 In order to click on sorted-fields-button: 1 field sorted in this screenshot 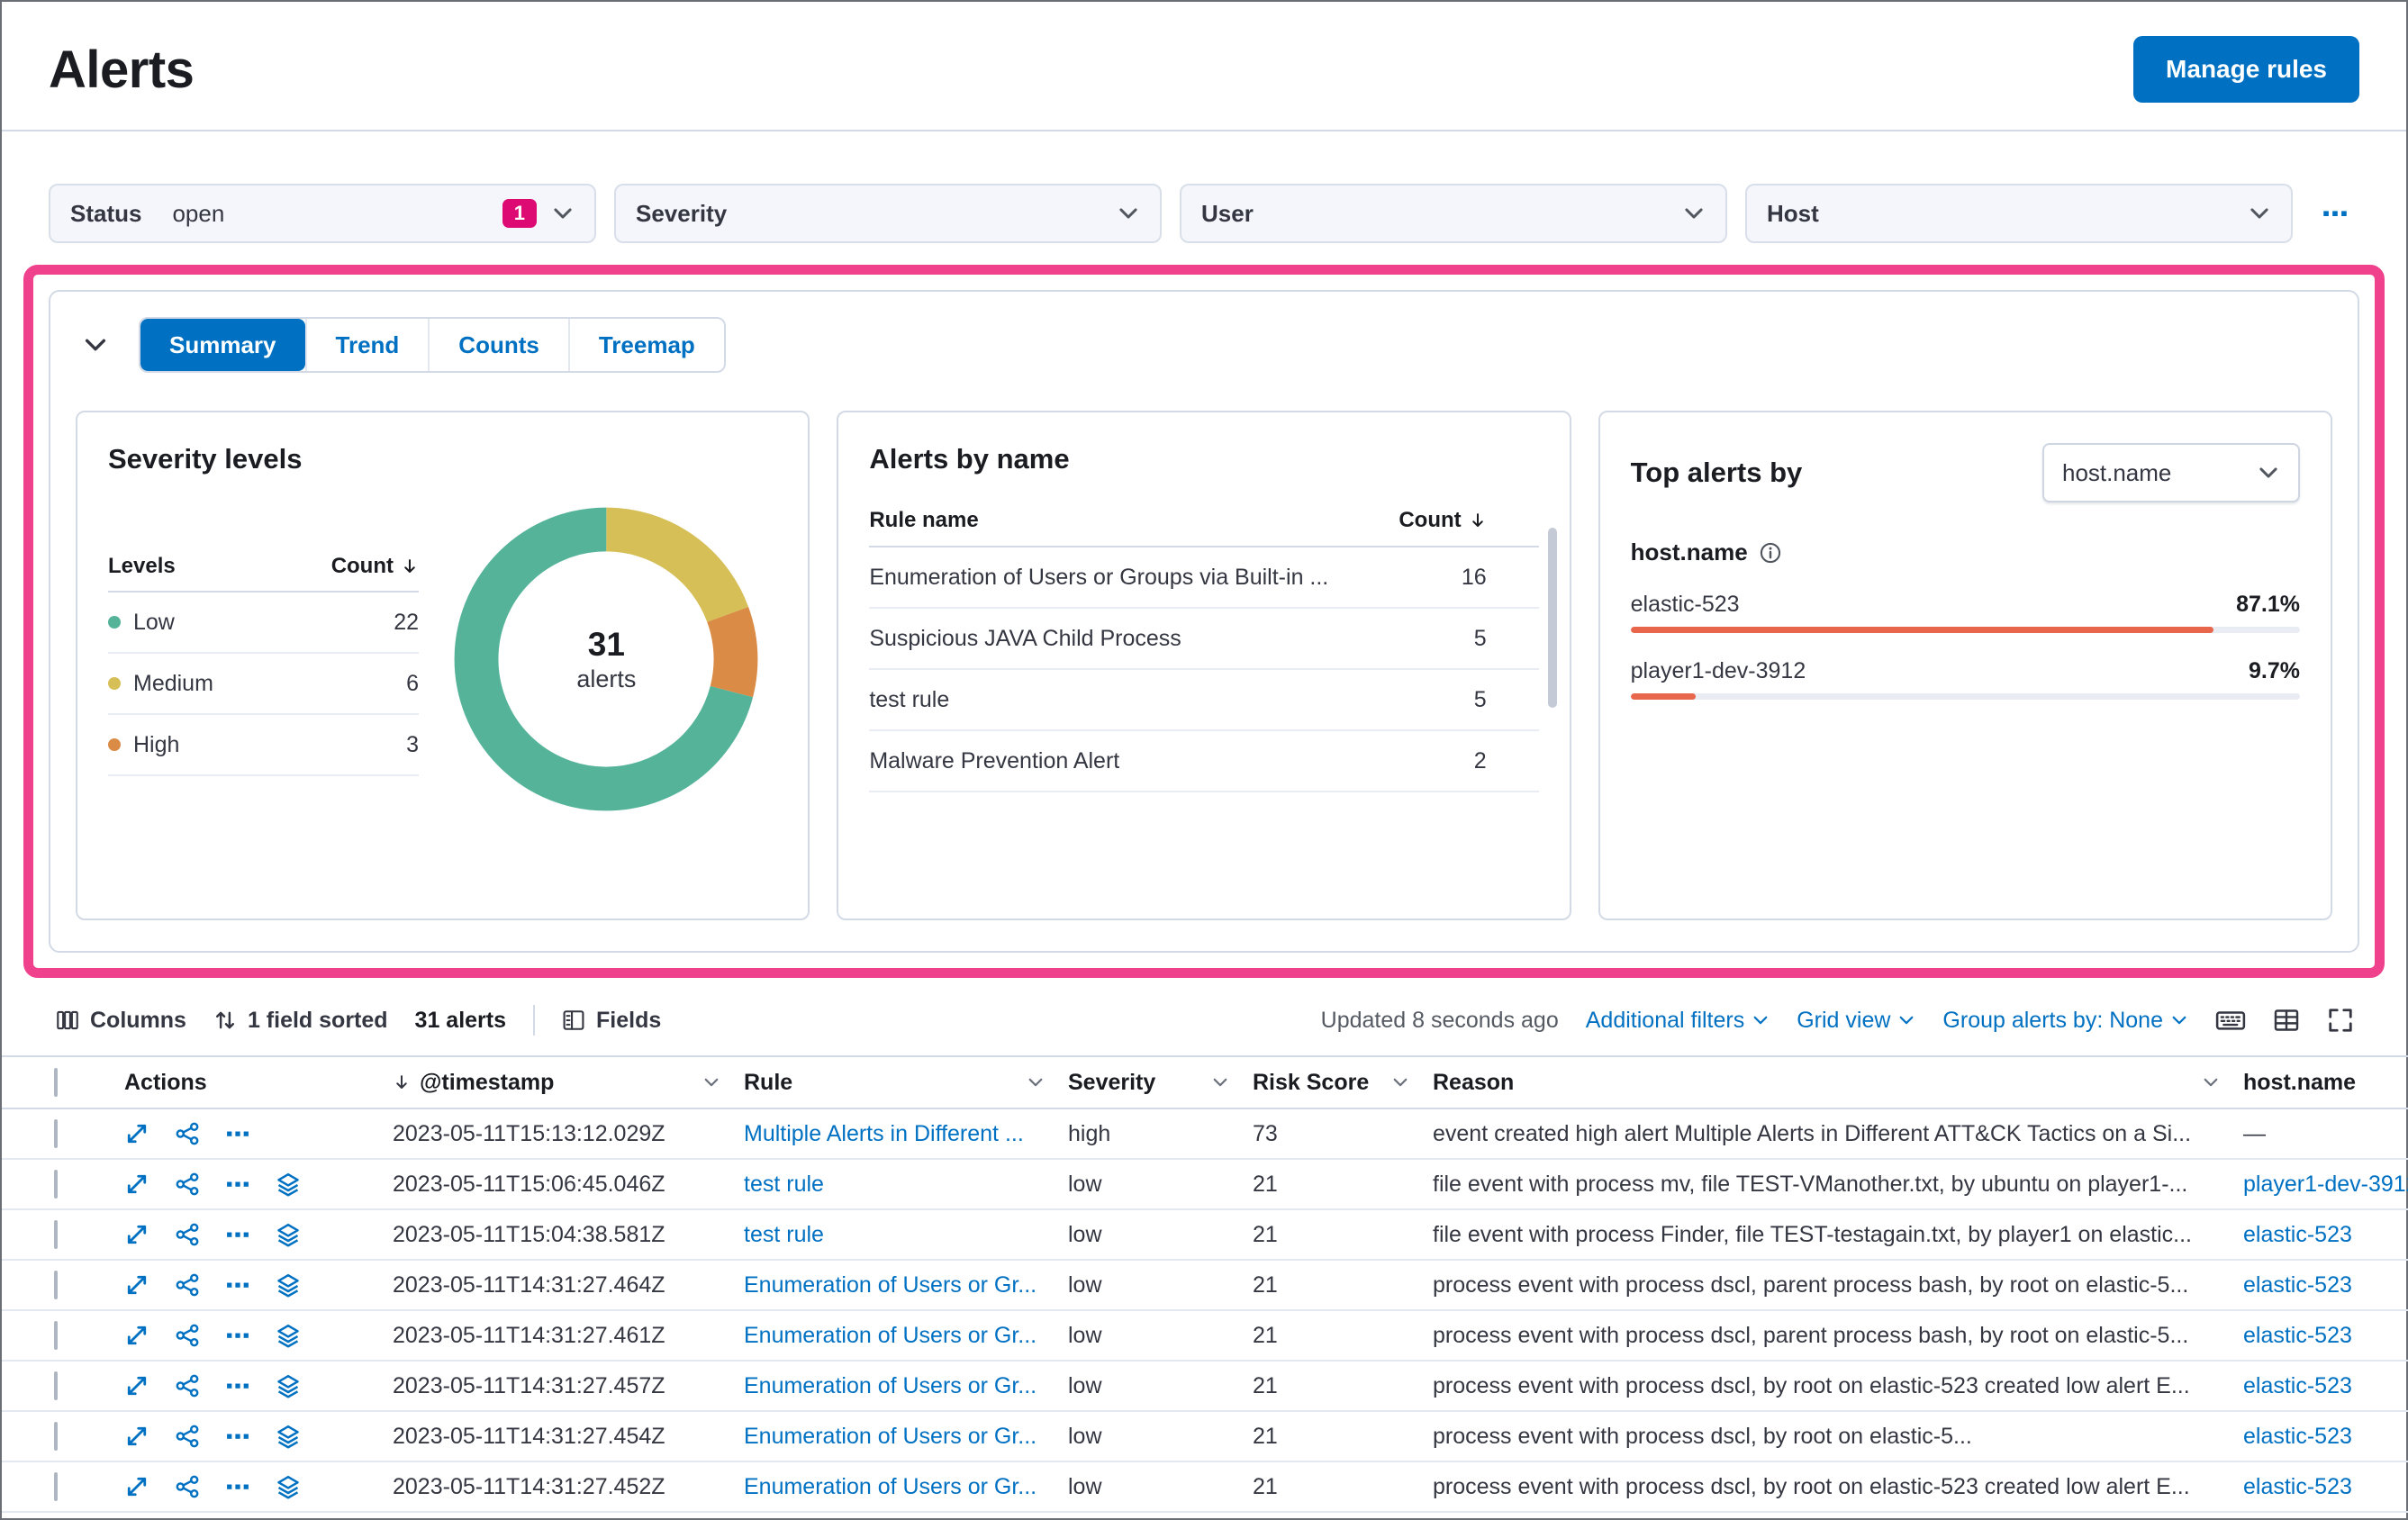, I will do `click(300, 1021)`.